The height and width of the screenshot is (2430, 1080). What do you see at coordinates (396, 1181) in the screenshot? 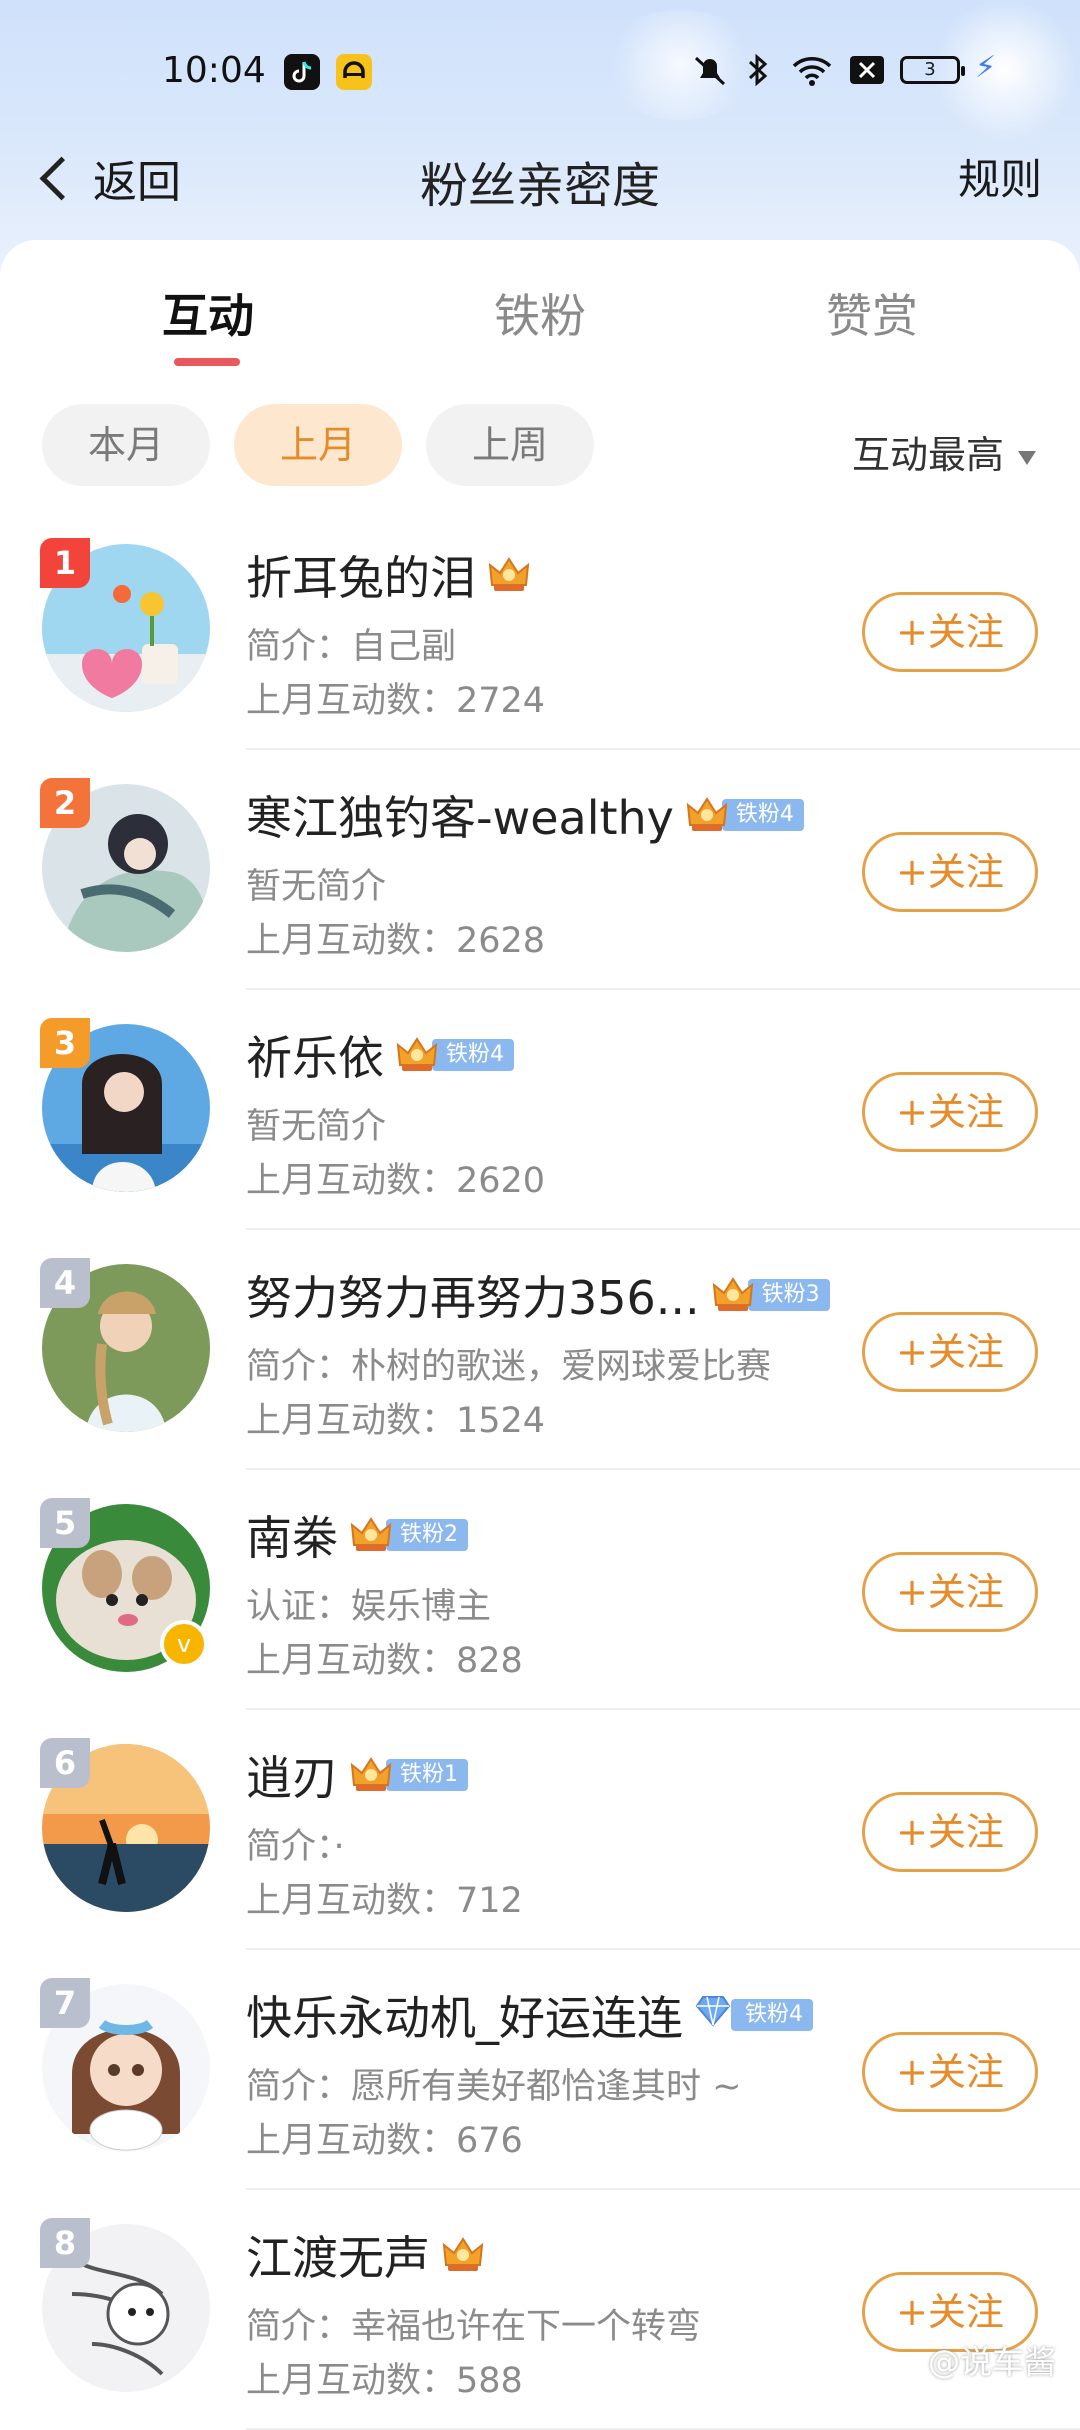
I see `interaction-count: 上月互动数：2620` at bounding box center [396, 1181].